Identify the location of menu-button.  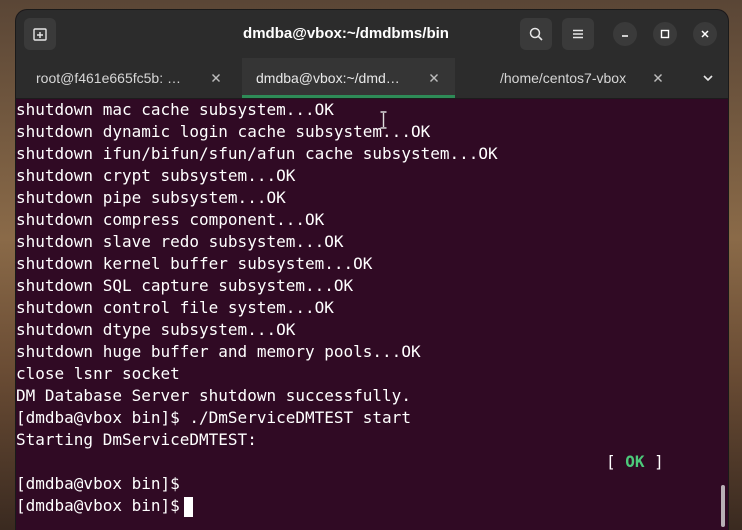
(578, 34).